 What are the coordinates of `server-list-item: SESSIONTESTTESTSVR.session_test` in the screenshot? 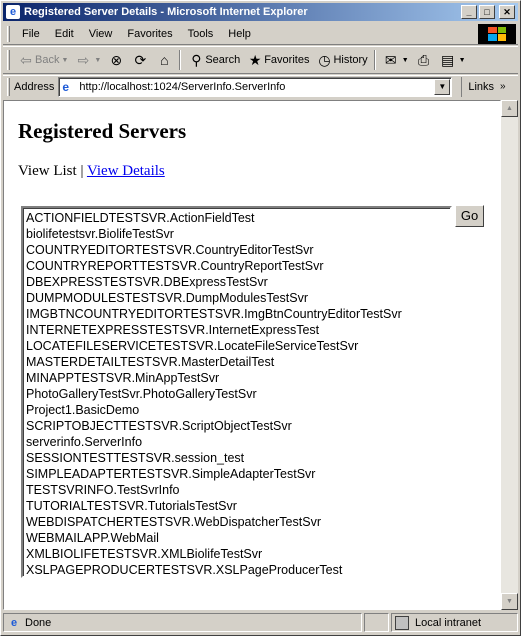 It's located at (238, 458).